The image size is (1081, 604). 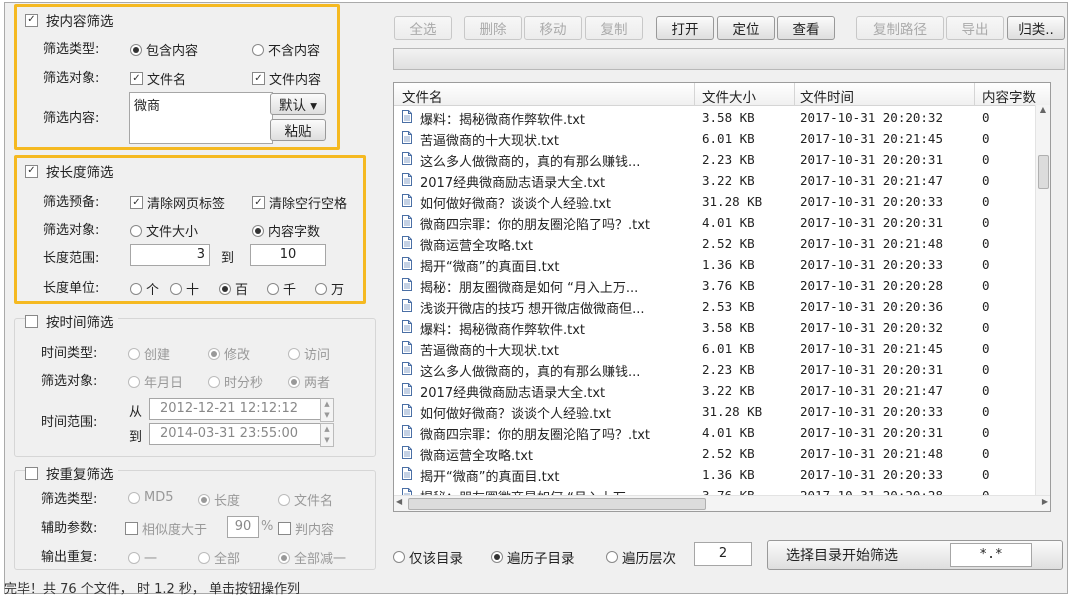 What do you see at coordinates (423, 28) in the screenshot?
I see `select-all-button: 全选` at bounding box center [423, 28].